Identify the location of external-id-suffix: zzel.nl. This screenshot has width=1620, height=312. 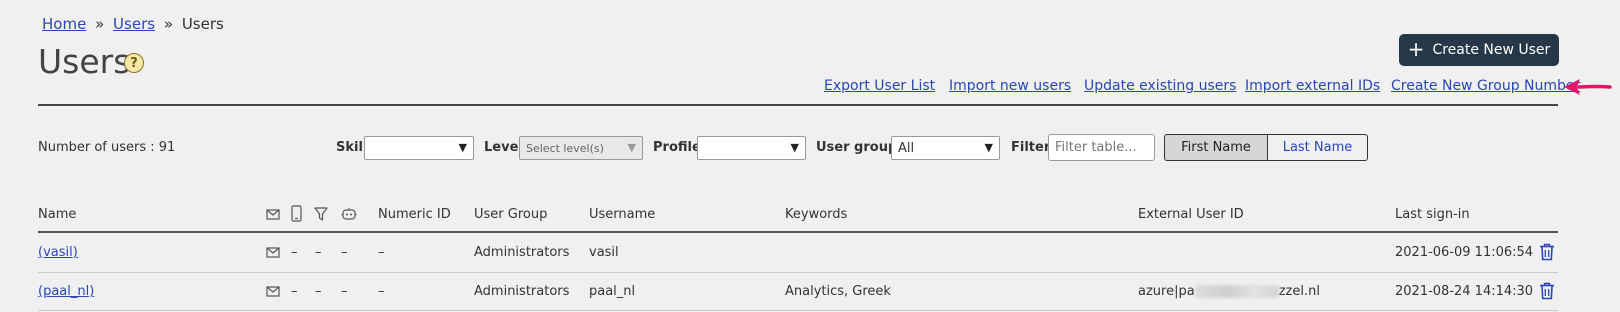
(1299, 291).